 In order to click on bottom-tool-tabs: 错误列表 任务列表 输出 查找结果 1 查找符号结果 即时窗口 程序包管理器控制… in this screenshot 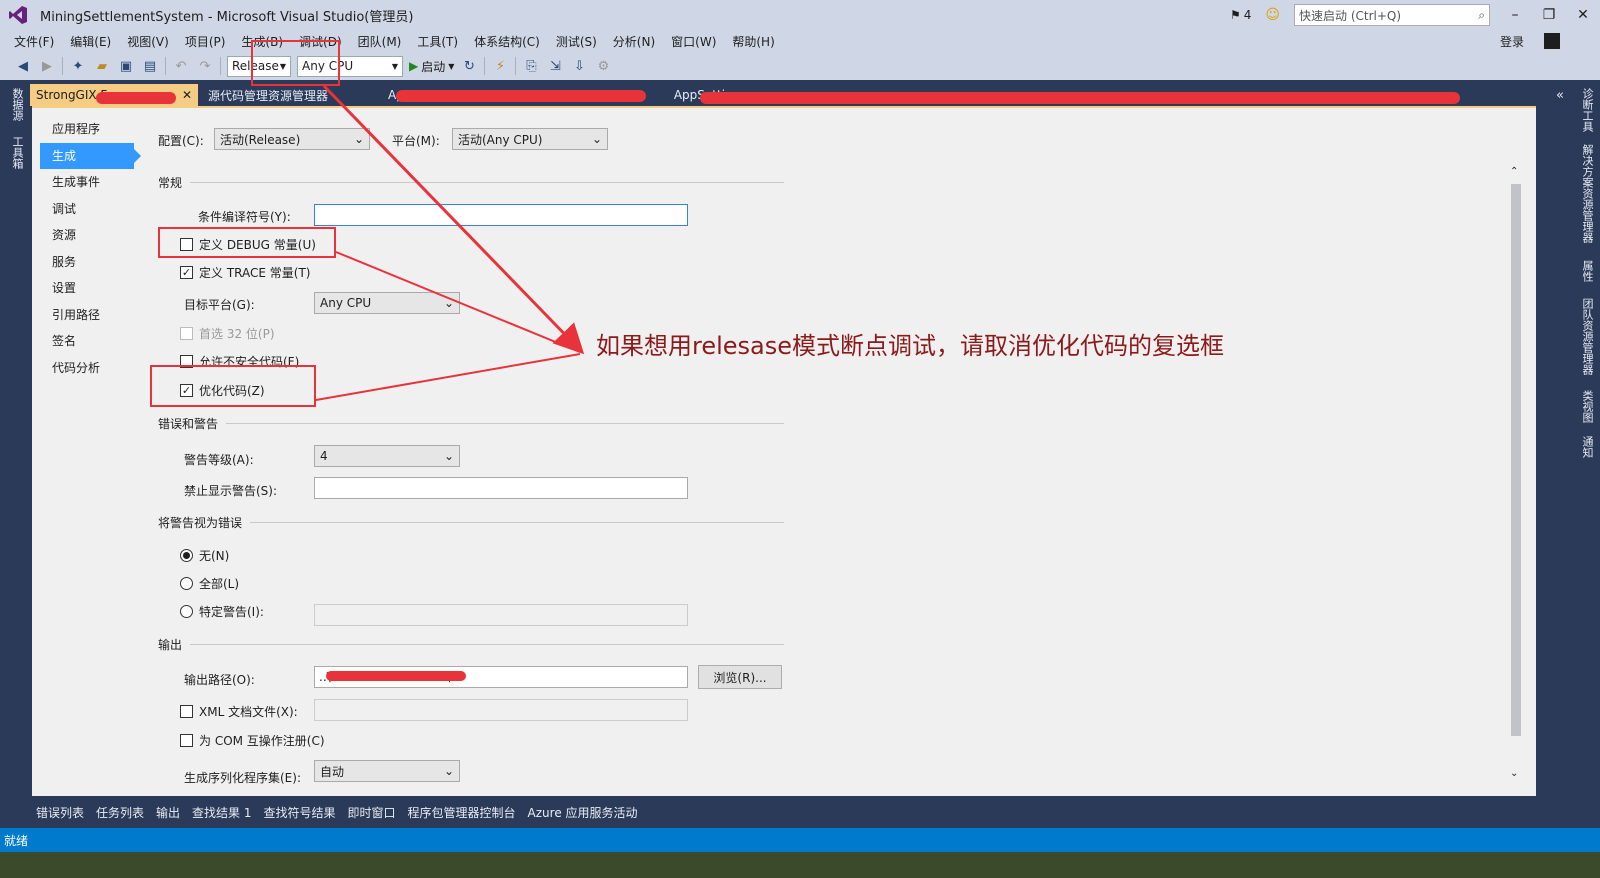, I will do `click(800, 812)`.